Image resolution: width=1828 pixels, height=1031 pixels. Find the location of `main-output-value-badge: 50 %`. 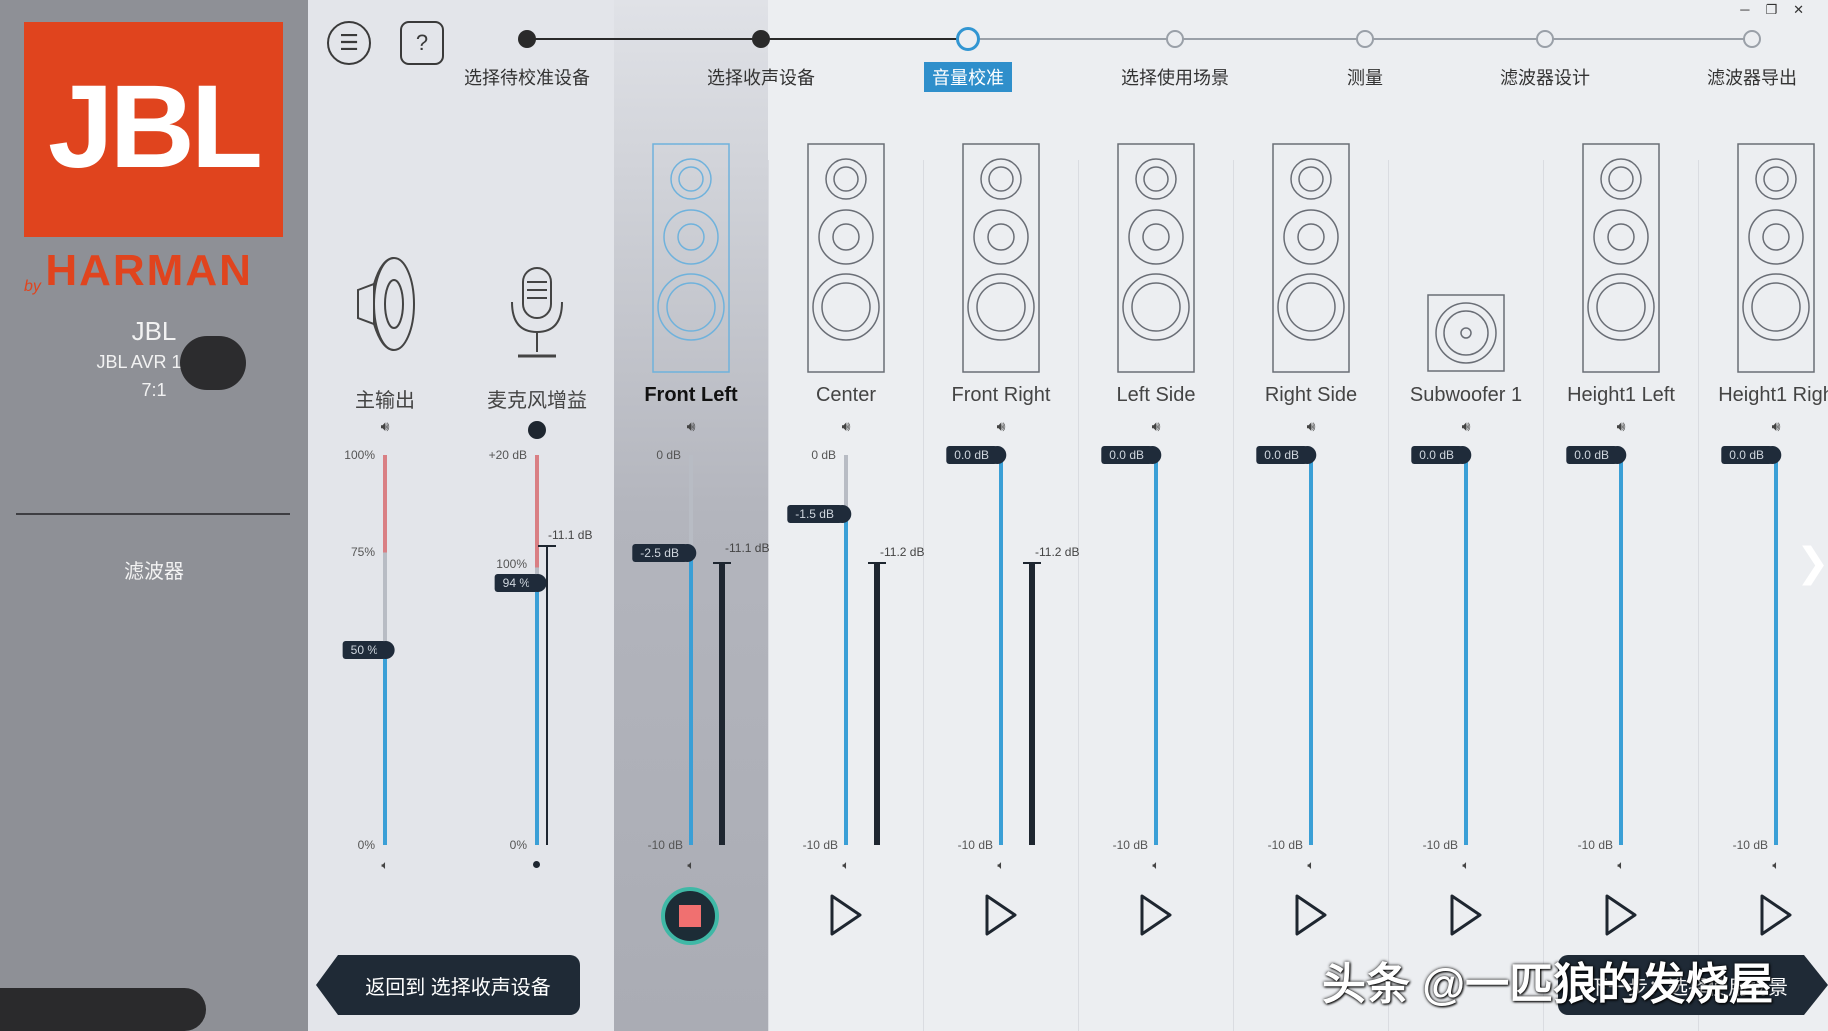

main-output-value-badge: 50 % is located at coordinates (369, 650).